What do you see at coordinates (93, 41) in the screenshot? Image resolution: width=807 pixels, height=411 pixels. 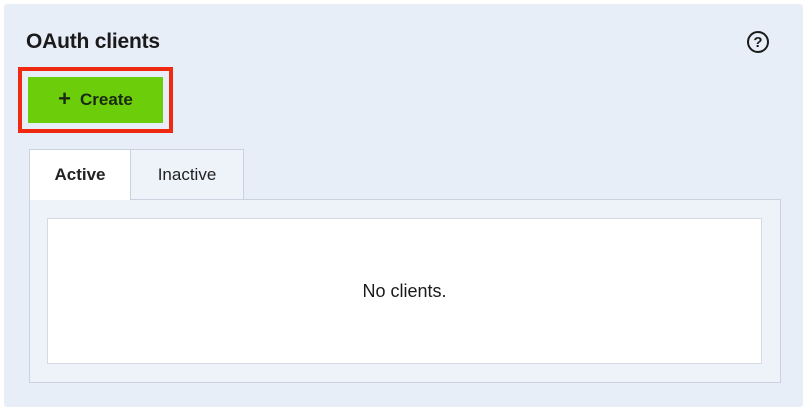 I see `page-title: OAuth clients` at bounding box center [93, 41].